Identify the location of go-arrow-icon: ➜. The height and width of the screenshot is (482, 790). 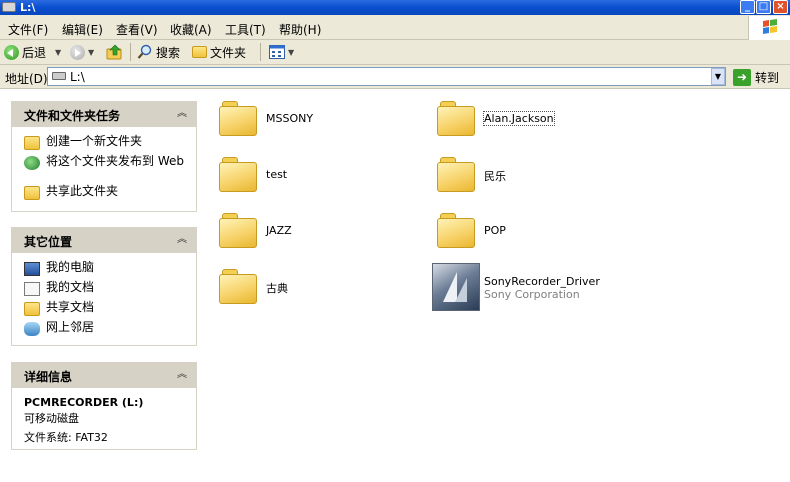
(742, 77).